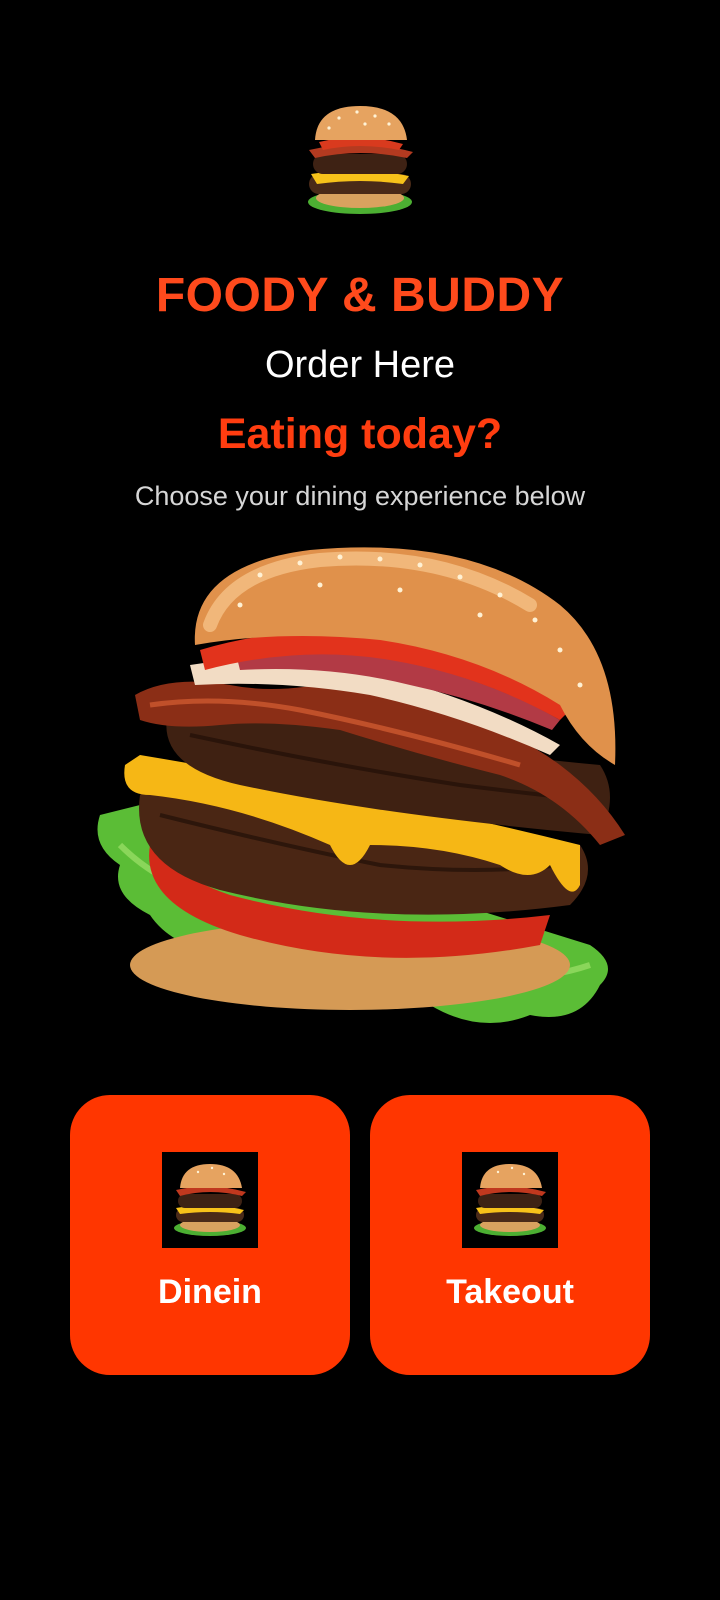 This screenshot has height=1600, width=720. What do you see at coordinates (510, 1292) in the screenshot?
I see `takeout-label: Takeout` at bounding box center [510, 1292].